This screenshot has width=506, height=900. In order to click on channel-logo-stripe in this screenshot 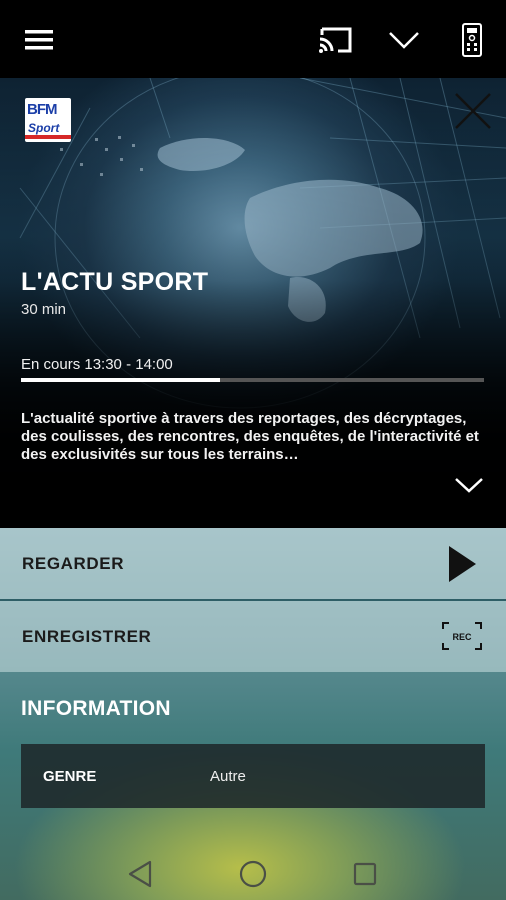, I will do `click(48, 137)`.